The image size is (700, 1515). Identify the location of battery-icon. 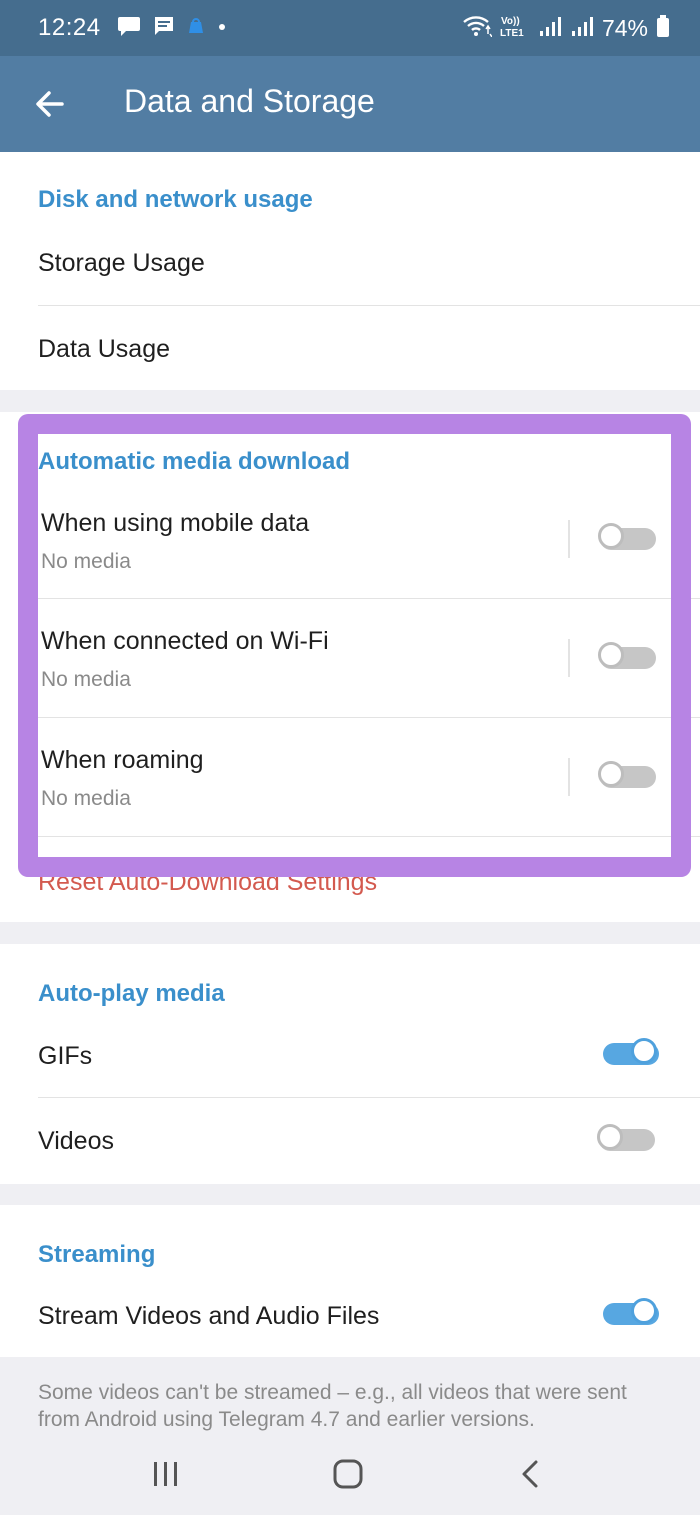
(663, 28).